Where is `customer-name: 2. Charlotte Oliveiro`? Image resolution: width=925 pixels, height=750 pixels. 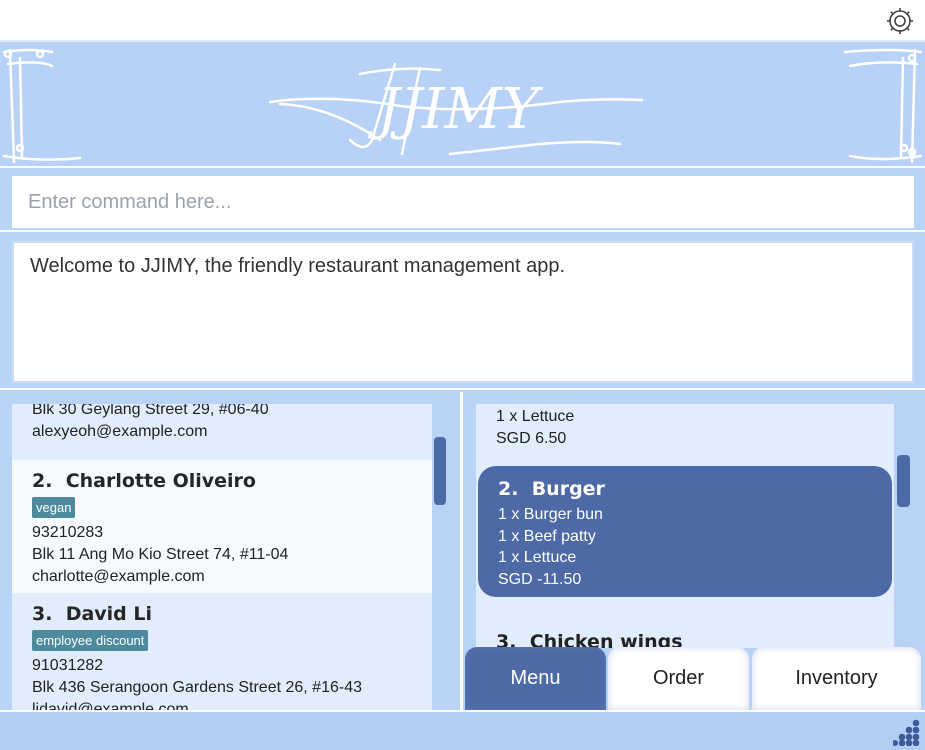
customer-name: 2. Charlotte Oliveiro is located at coordinates (222, 481).